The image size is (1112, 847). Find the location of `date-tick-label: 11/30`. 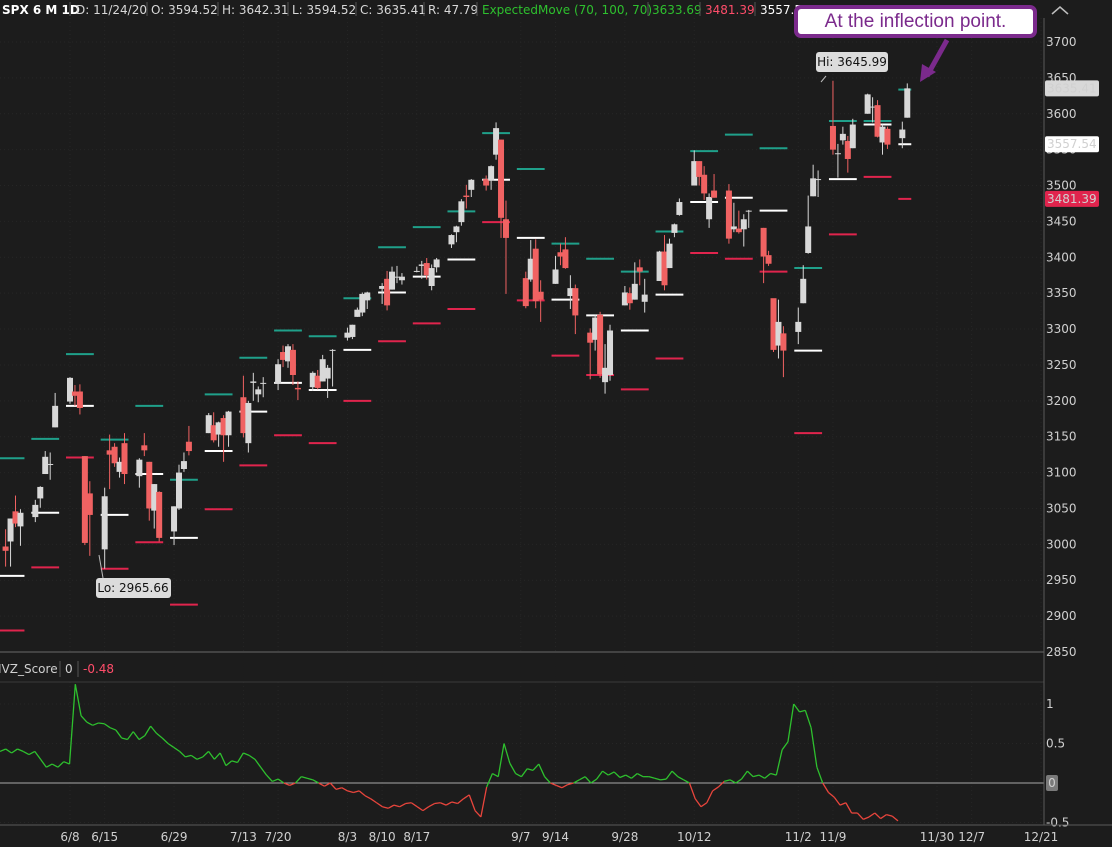

date-tick-label: 11/30 is located at coordinates (937, 837).